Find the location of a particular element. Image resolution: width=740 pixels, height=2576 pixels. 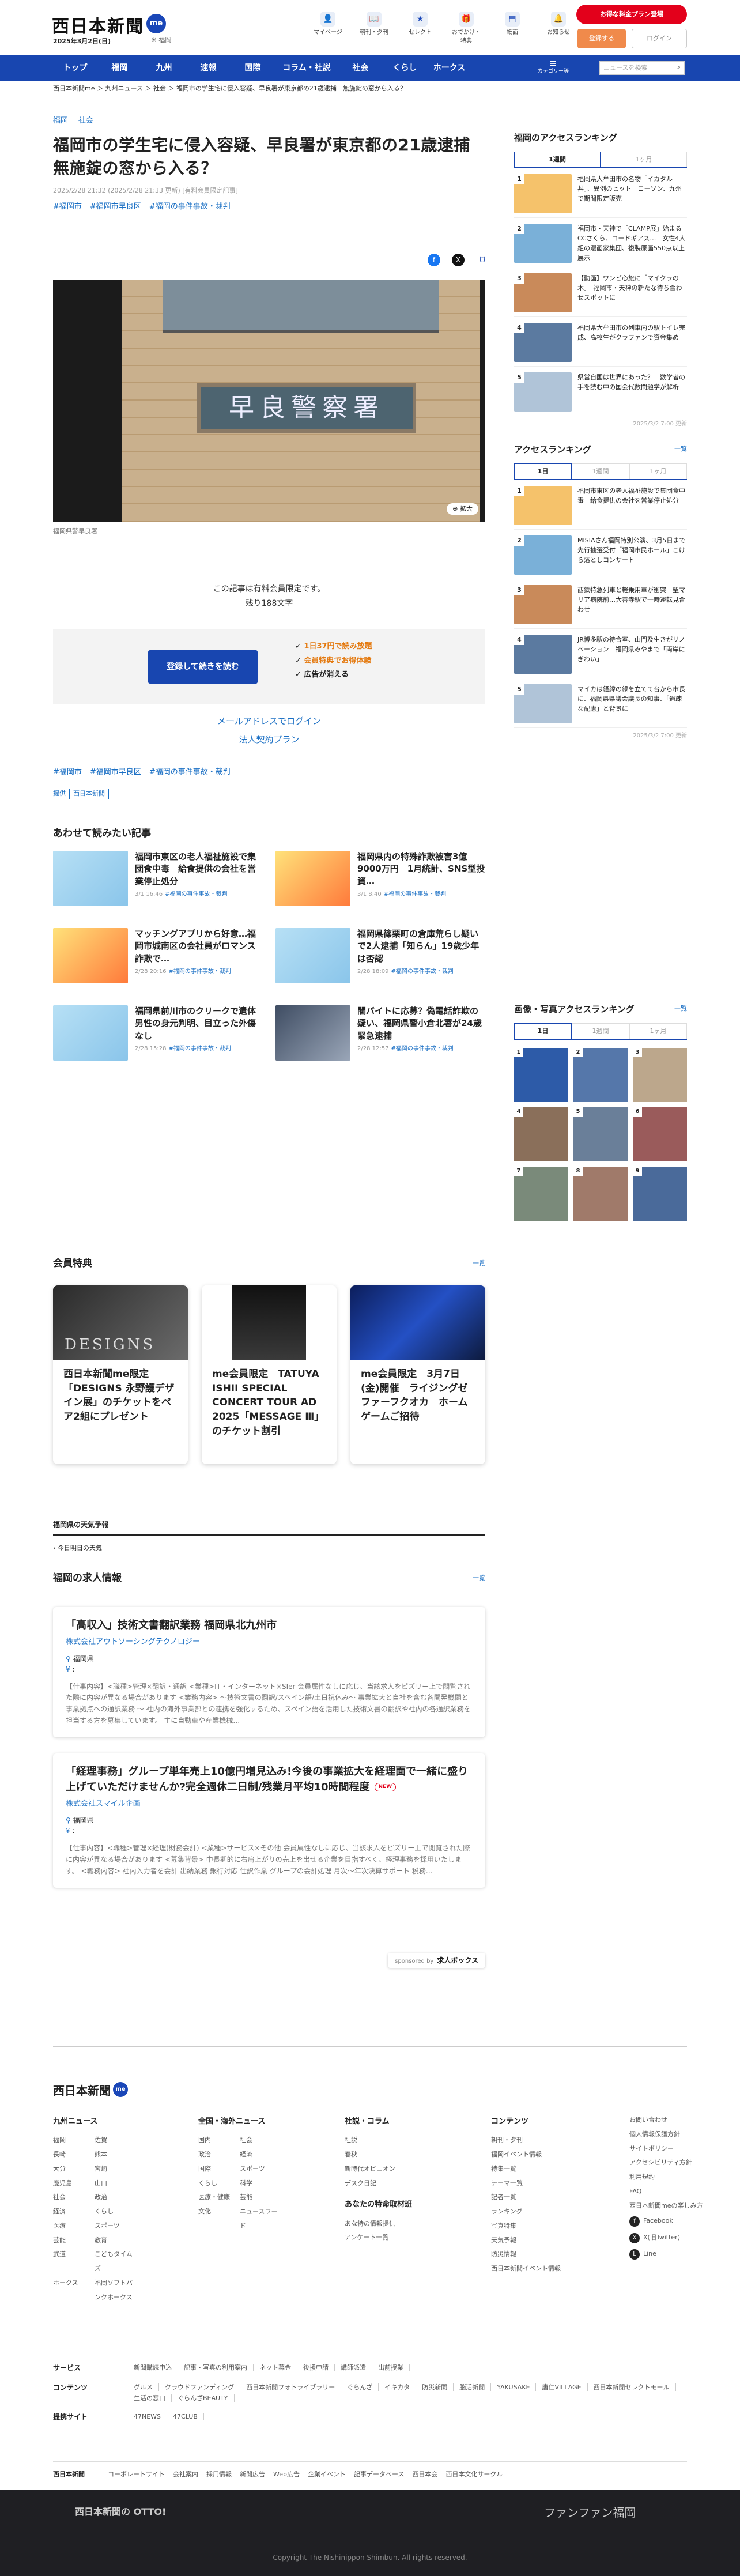

footer-link: 芸能 is located at coordinates (260, 2197).